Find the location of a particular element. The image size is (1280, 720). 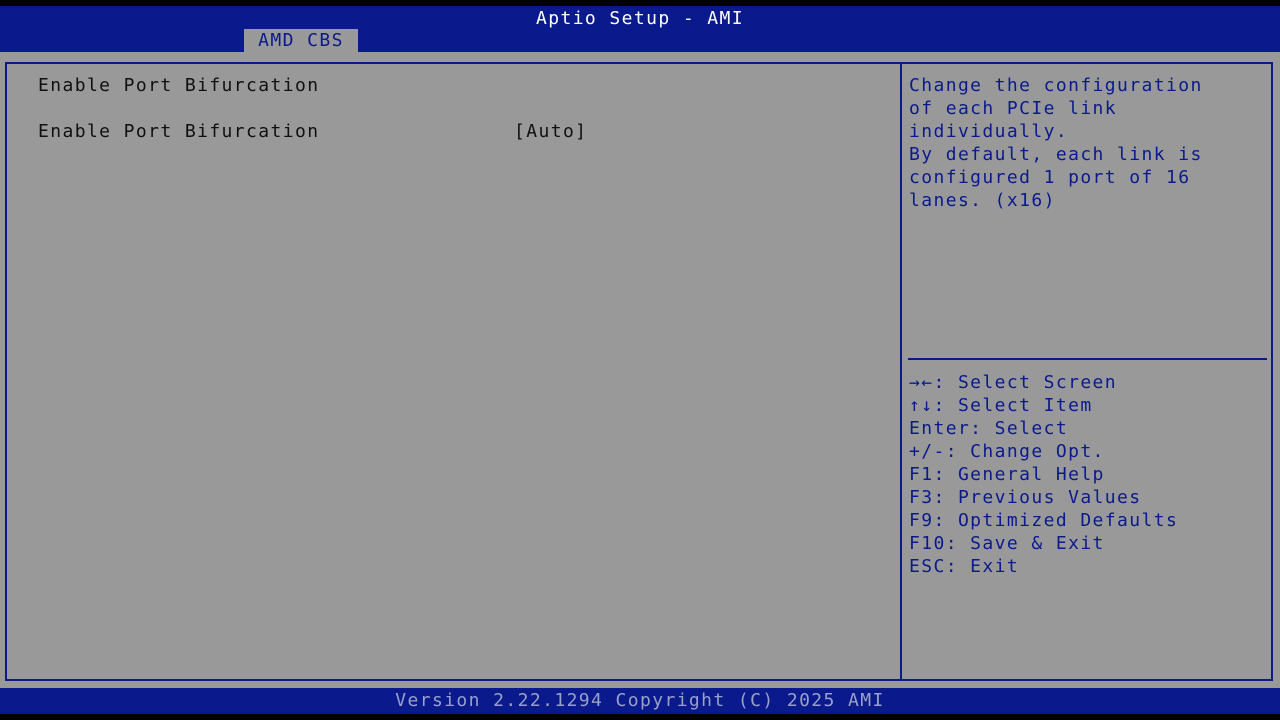

help-divider-horizontal is located at coordinates (1087, 359).